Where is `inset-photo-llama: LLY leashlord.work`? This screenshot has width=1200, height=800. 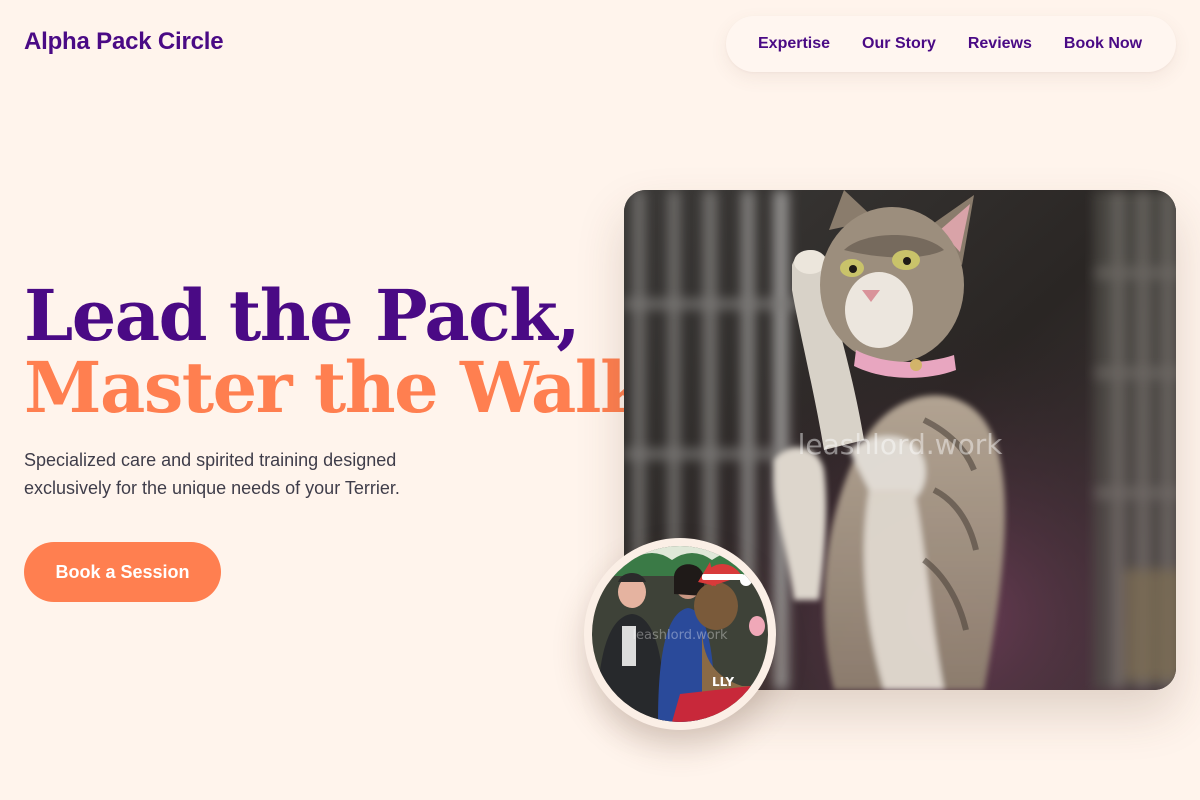
inset-photo-llama: LLY leashlord.work is located at coordinates (680, 634).